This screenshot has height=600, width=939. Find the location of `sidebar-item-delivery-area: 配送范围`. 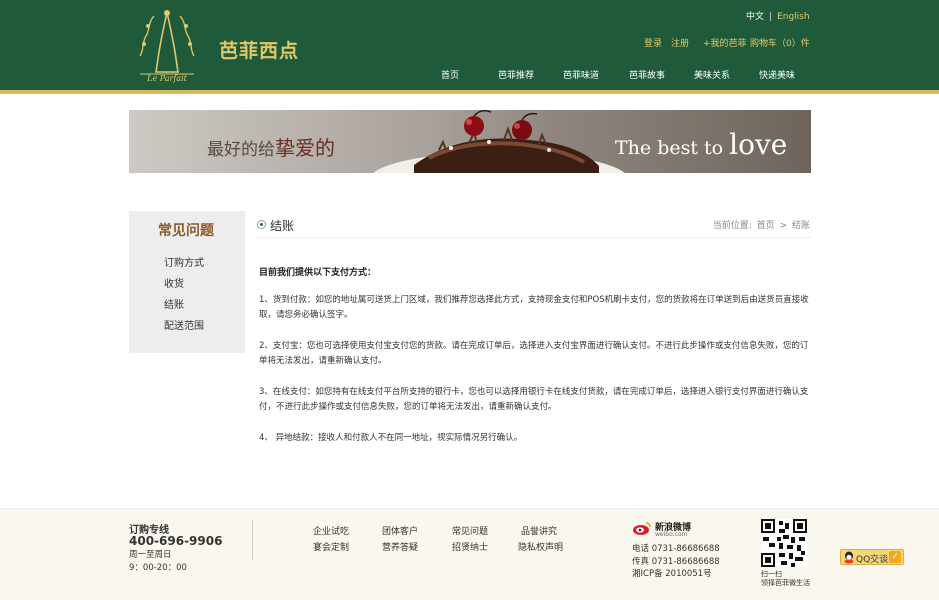

sidebar-item-delivery-area: 配送范围 is located at coordinates (184, 324).